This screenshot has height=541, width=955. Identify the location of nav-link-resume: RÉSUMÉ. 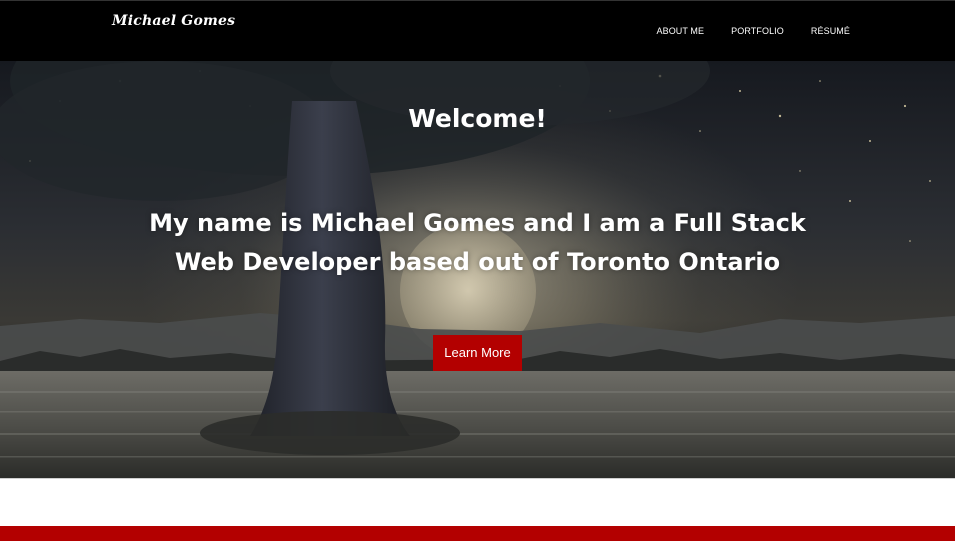
(830, 31).